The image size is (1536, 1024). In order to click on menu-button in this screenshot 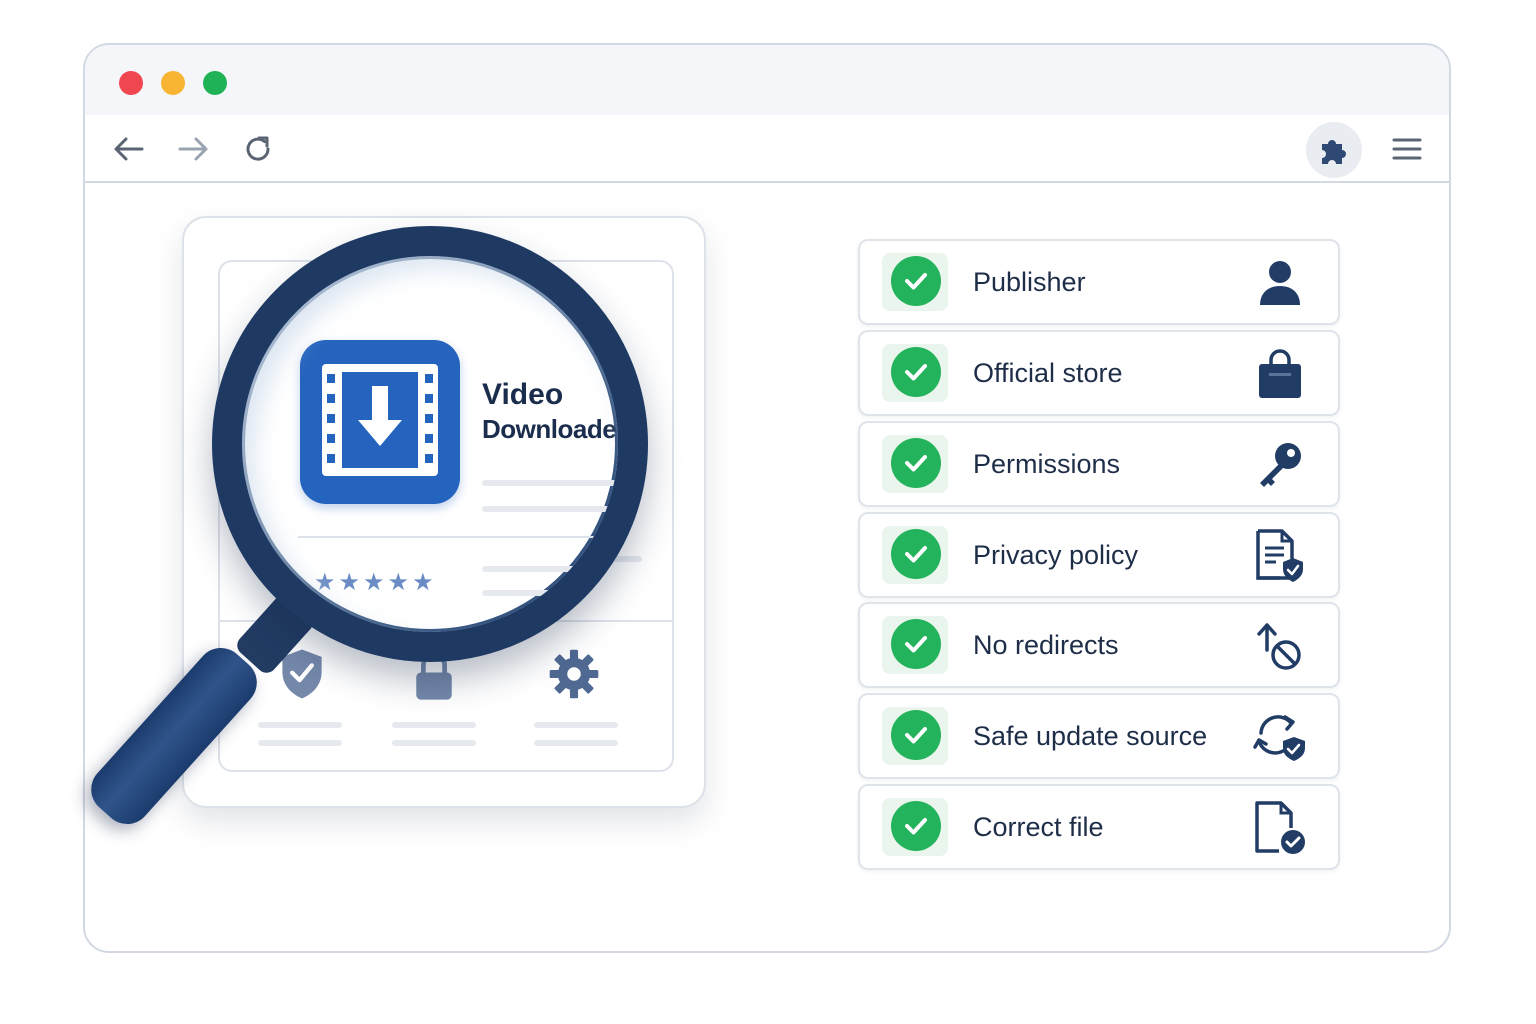, I will do `click(1407, 149)`.